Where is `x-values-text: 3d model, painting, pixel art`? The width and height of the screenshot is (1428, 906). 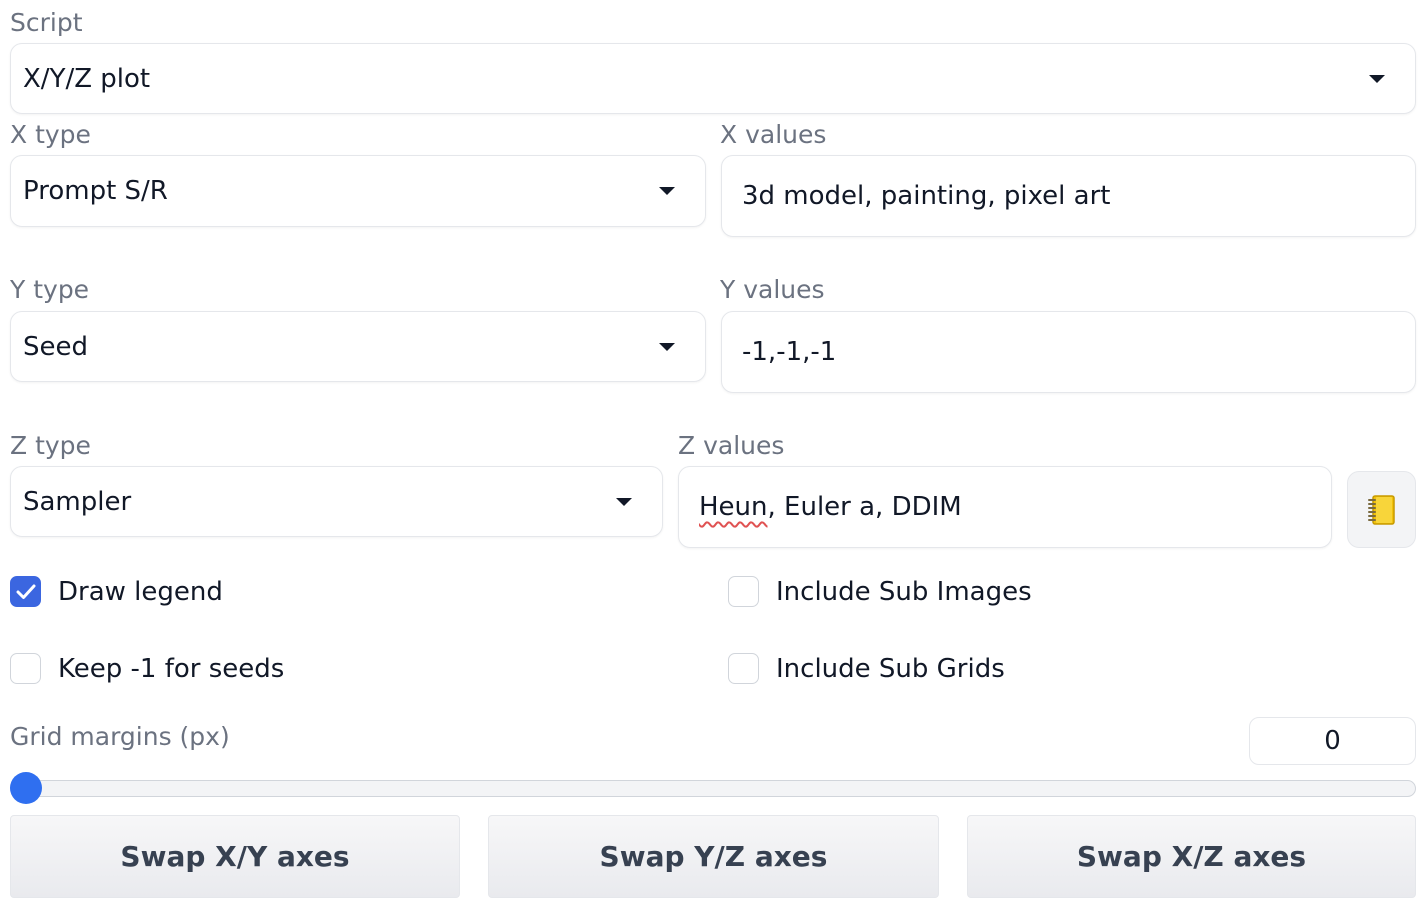
x-values-text: 3d model, painting, pixel art is located at coordinates (926, 196).